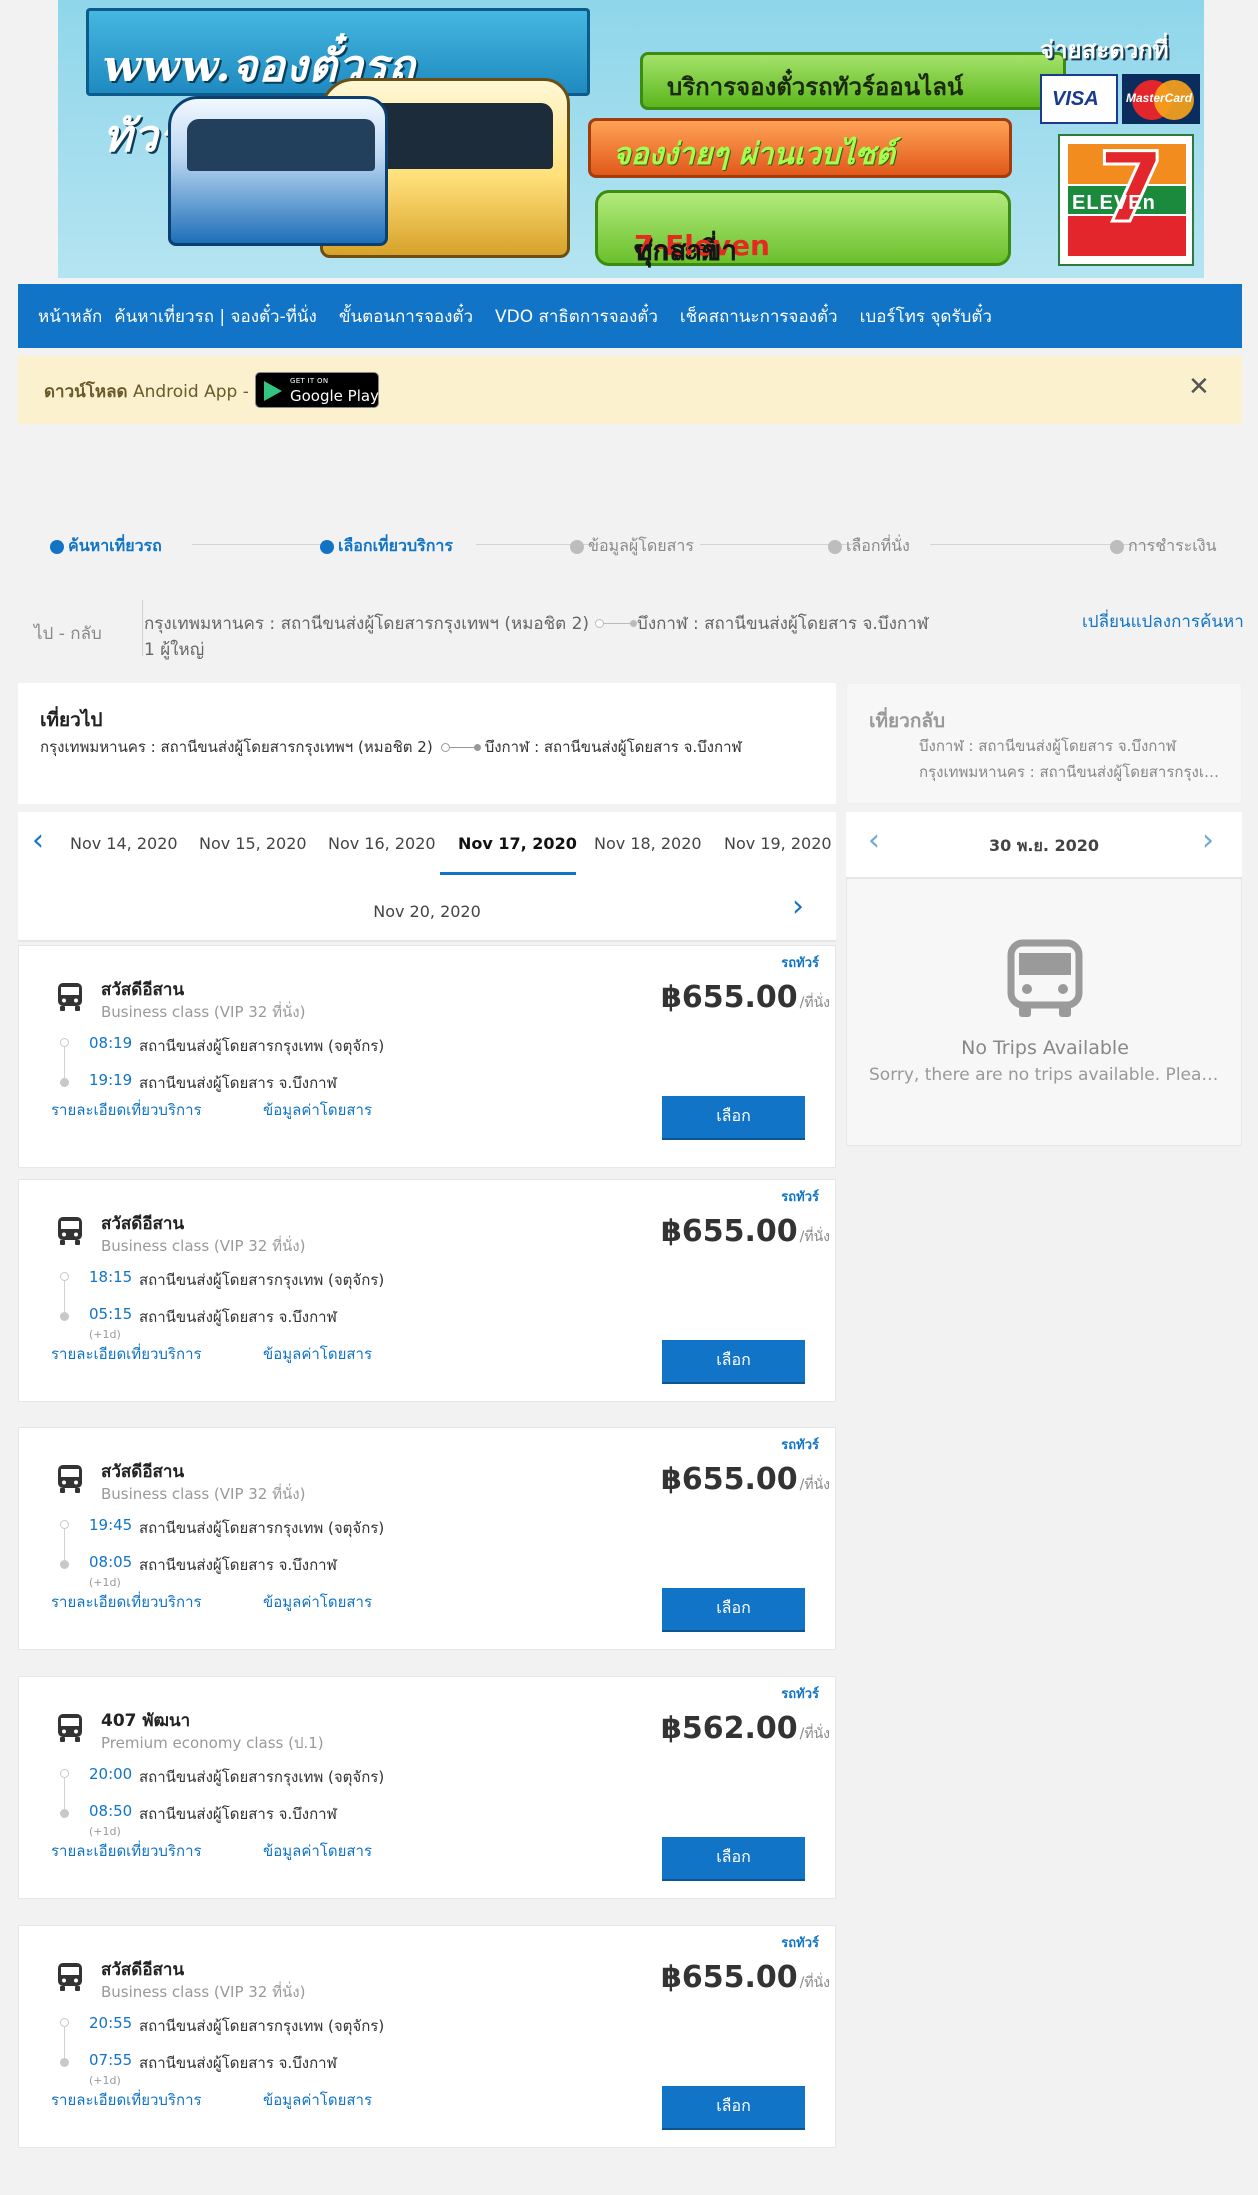  Describe the element at coordinates (754, 154) in the screenshot. I see `banner-easy-text: จองง่ายๆ ผ่านเวบไซต์` at that location.